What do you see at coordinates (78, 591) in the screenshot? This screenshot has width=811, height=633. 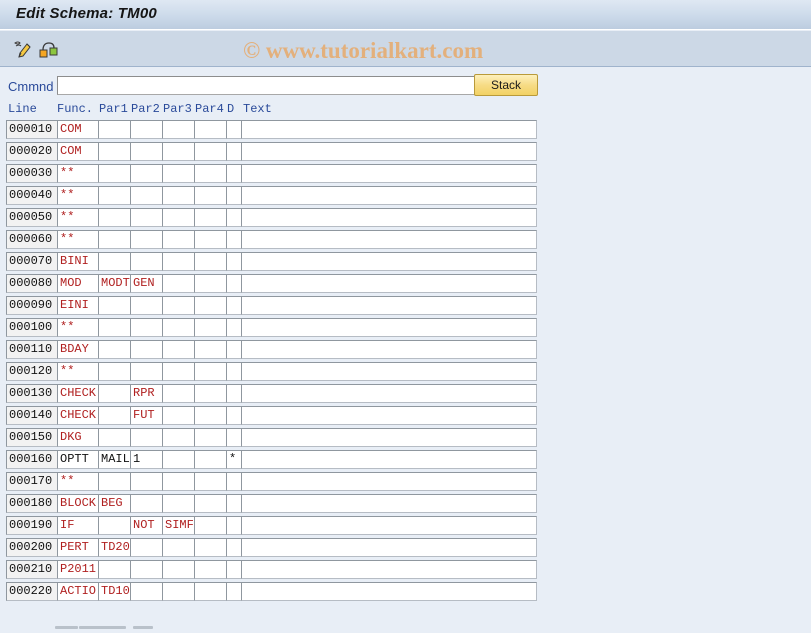 I see `function-cell: ACTIO` at bounding box center [78, 591].